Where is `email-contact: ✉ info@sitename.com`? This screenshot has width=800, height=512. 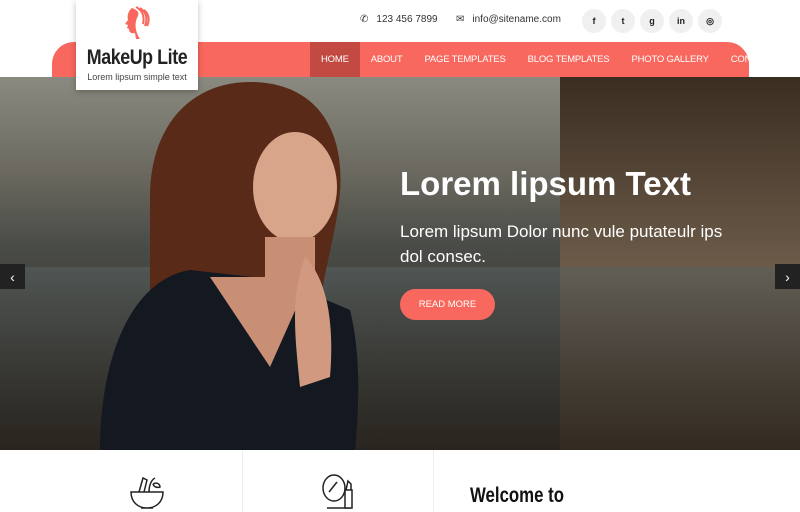 email-contact: ✉ info@sitename.com is located at coordinates (508, 19).